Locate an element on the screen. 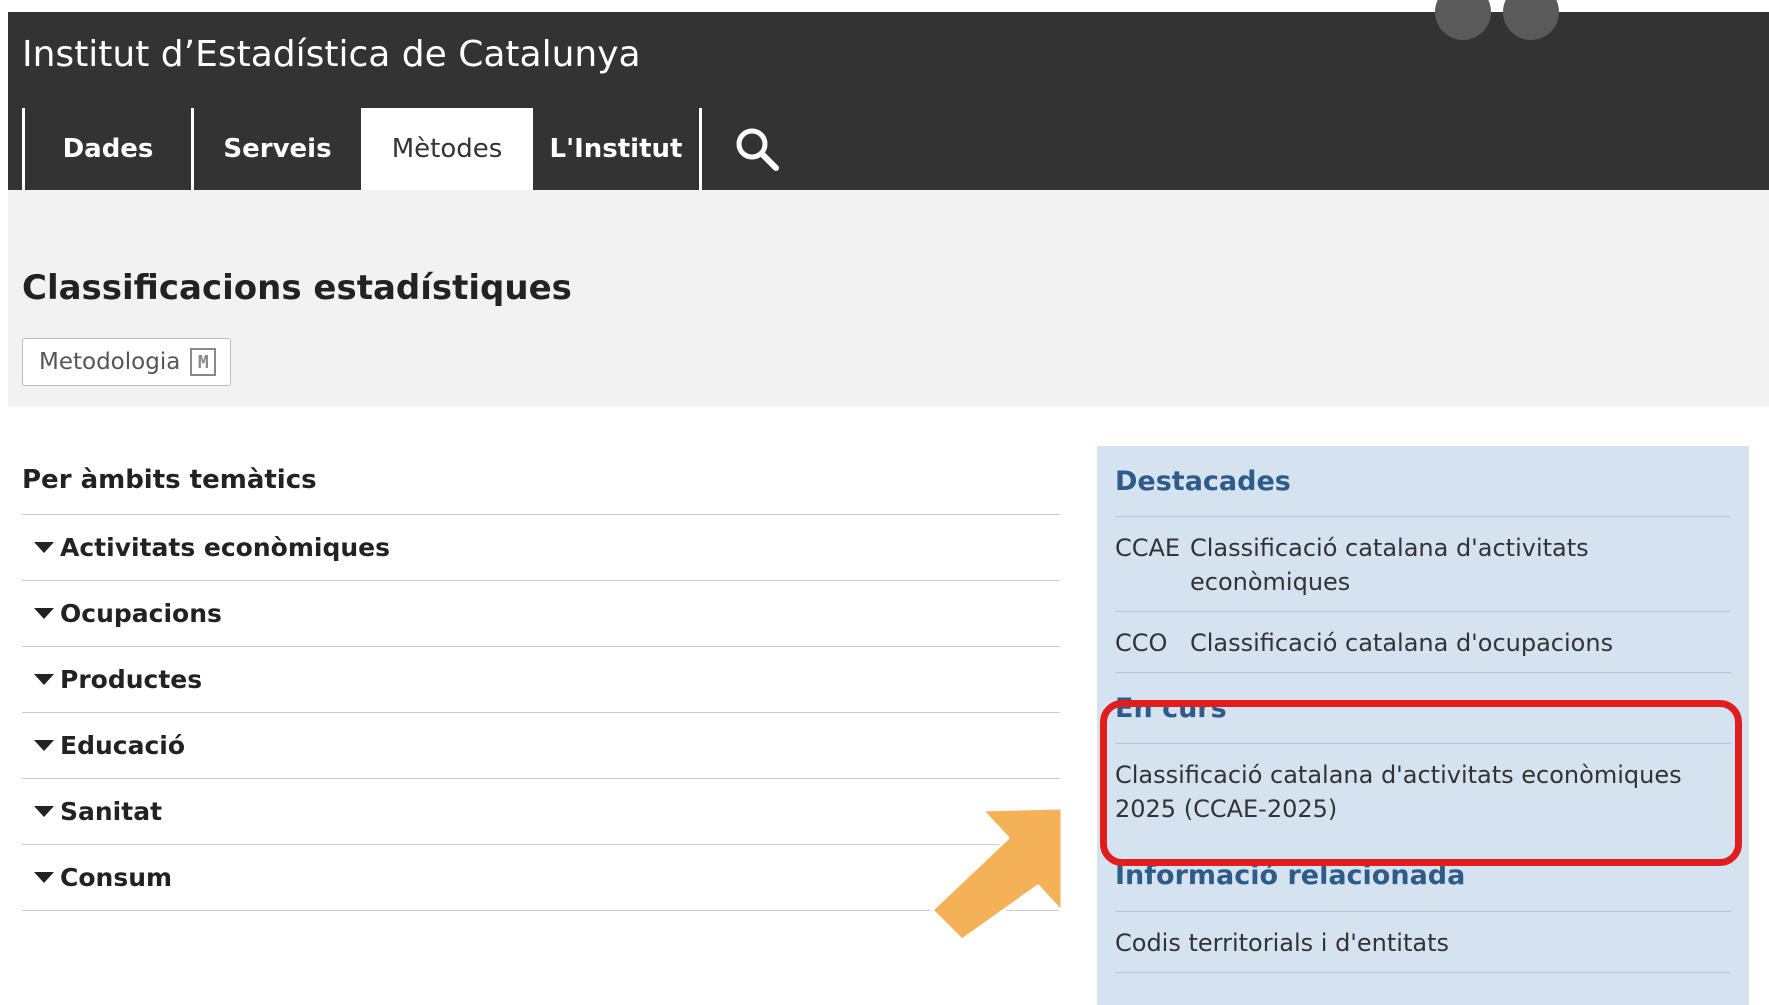  themes-title: Per àmbits temàtics is located at coordinates (541, 482).